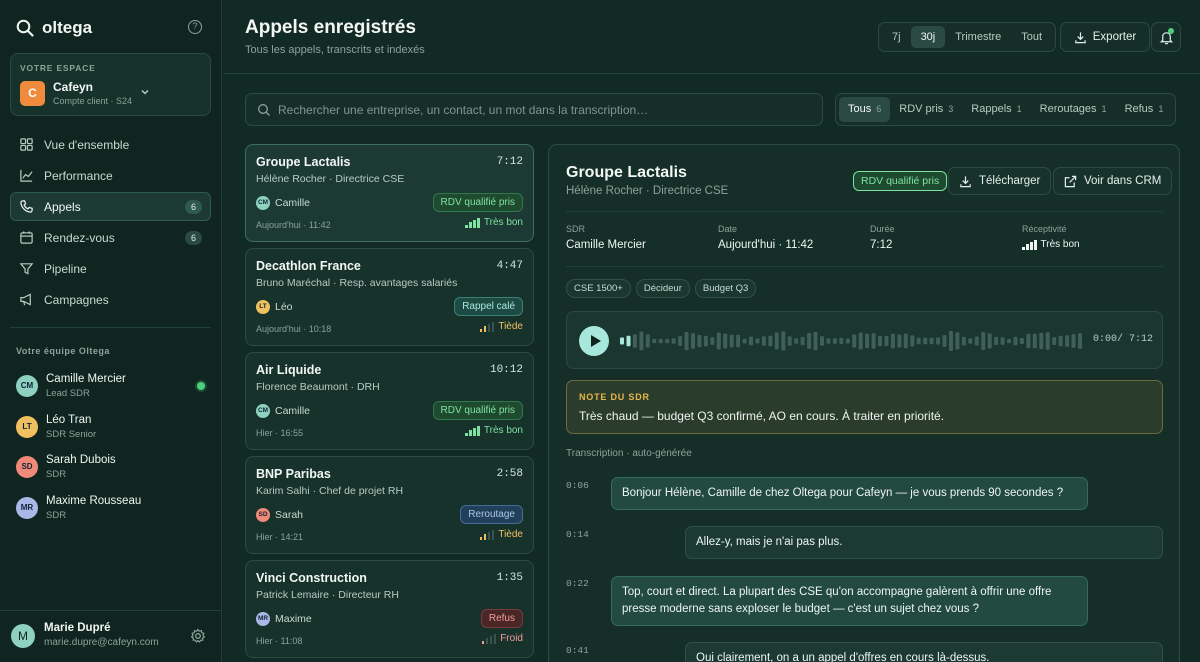  What do you see at coordinates (725, 288) in the screenshot?
I see `tag: Budget Q3` at bounding box center [725, 288].